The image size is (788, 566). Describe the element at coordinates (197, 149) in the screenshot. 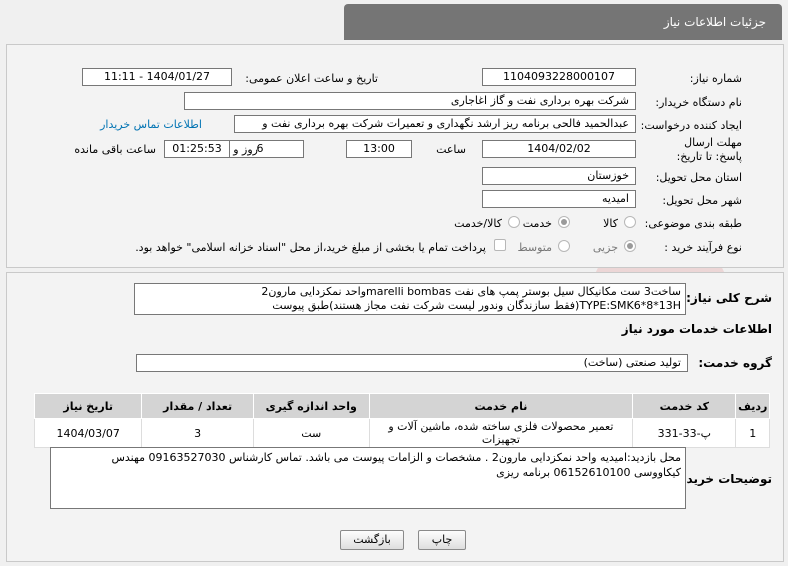

I see `remaining-time-field: 01:25:53` at that location.